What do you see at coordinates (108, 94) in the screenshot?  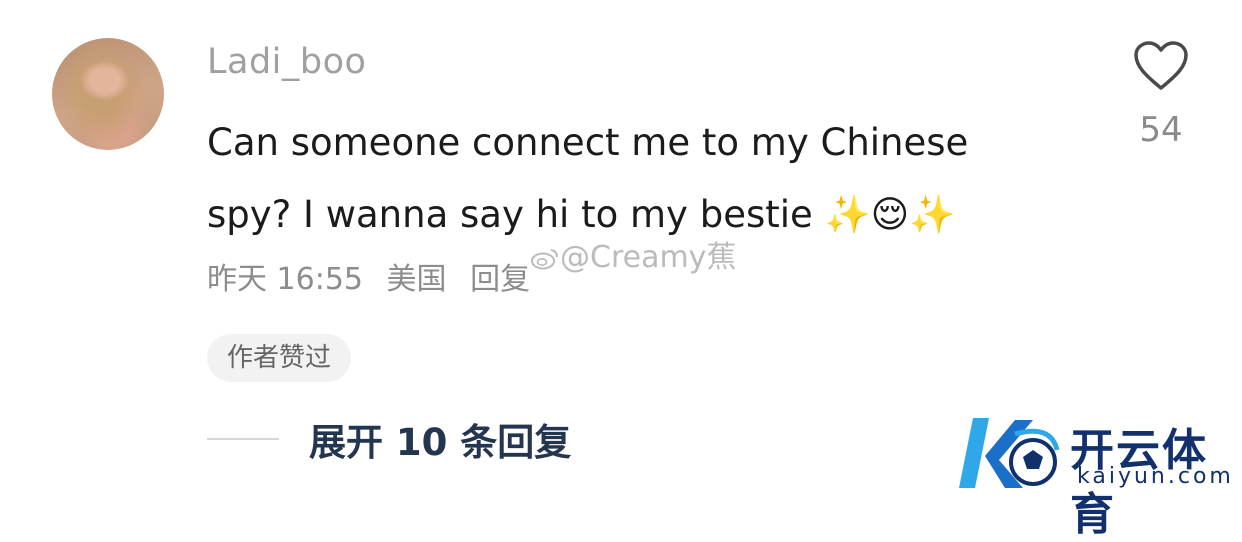 I see `avatar` at bounding box center [108, 94].